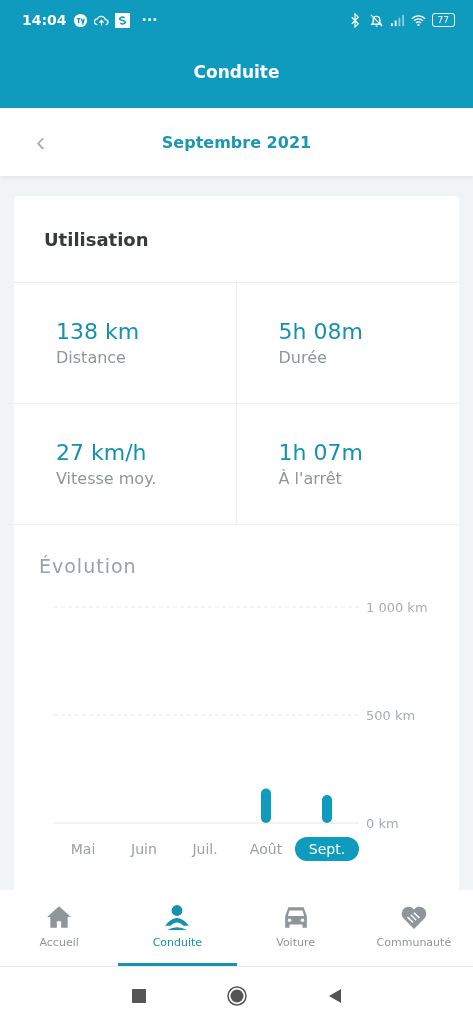 This screenshot has width=473, height=1024. Describe the element at coordinates (397, 607) in the screenshot. I see `axis-label: 1 000 km` at that location.